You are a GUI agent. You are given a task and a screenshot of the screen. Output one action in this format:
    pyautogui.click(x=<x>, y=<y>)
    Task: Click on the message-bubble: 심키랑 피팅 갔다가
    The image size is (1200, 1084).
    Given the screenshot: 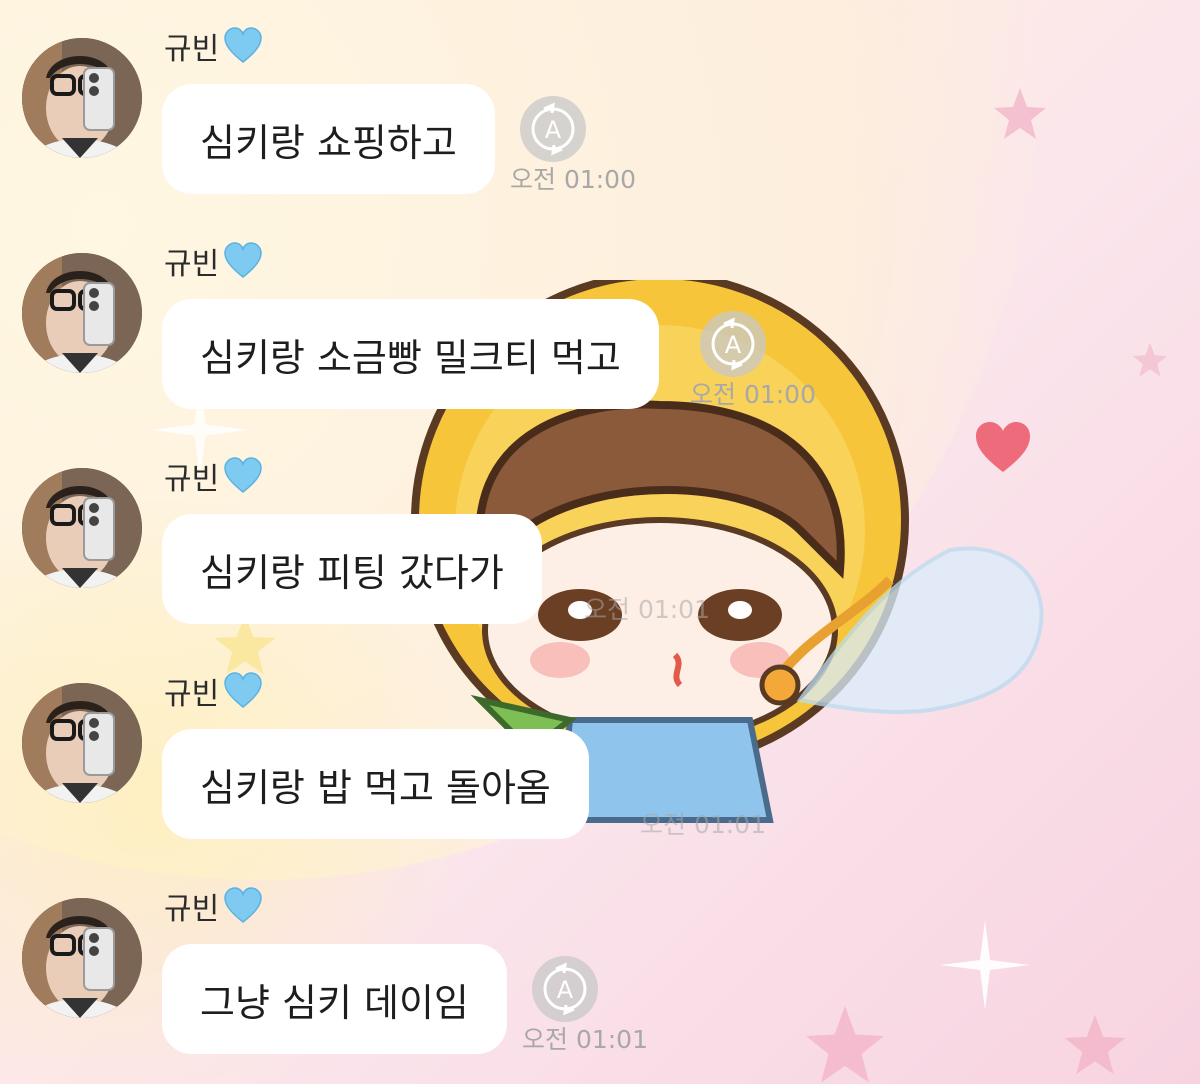 What is the action you would take?
    pyautogui.click(x=352, y=569)
    